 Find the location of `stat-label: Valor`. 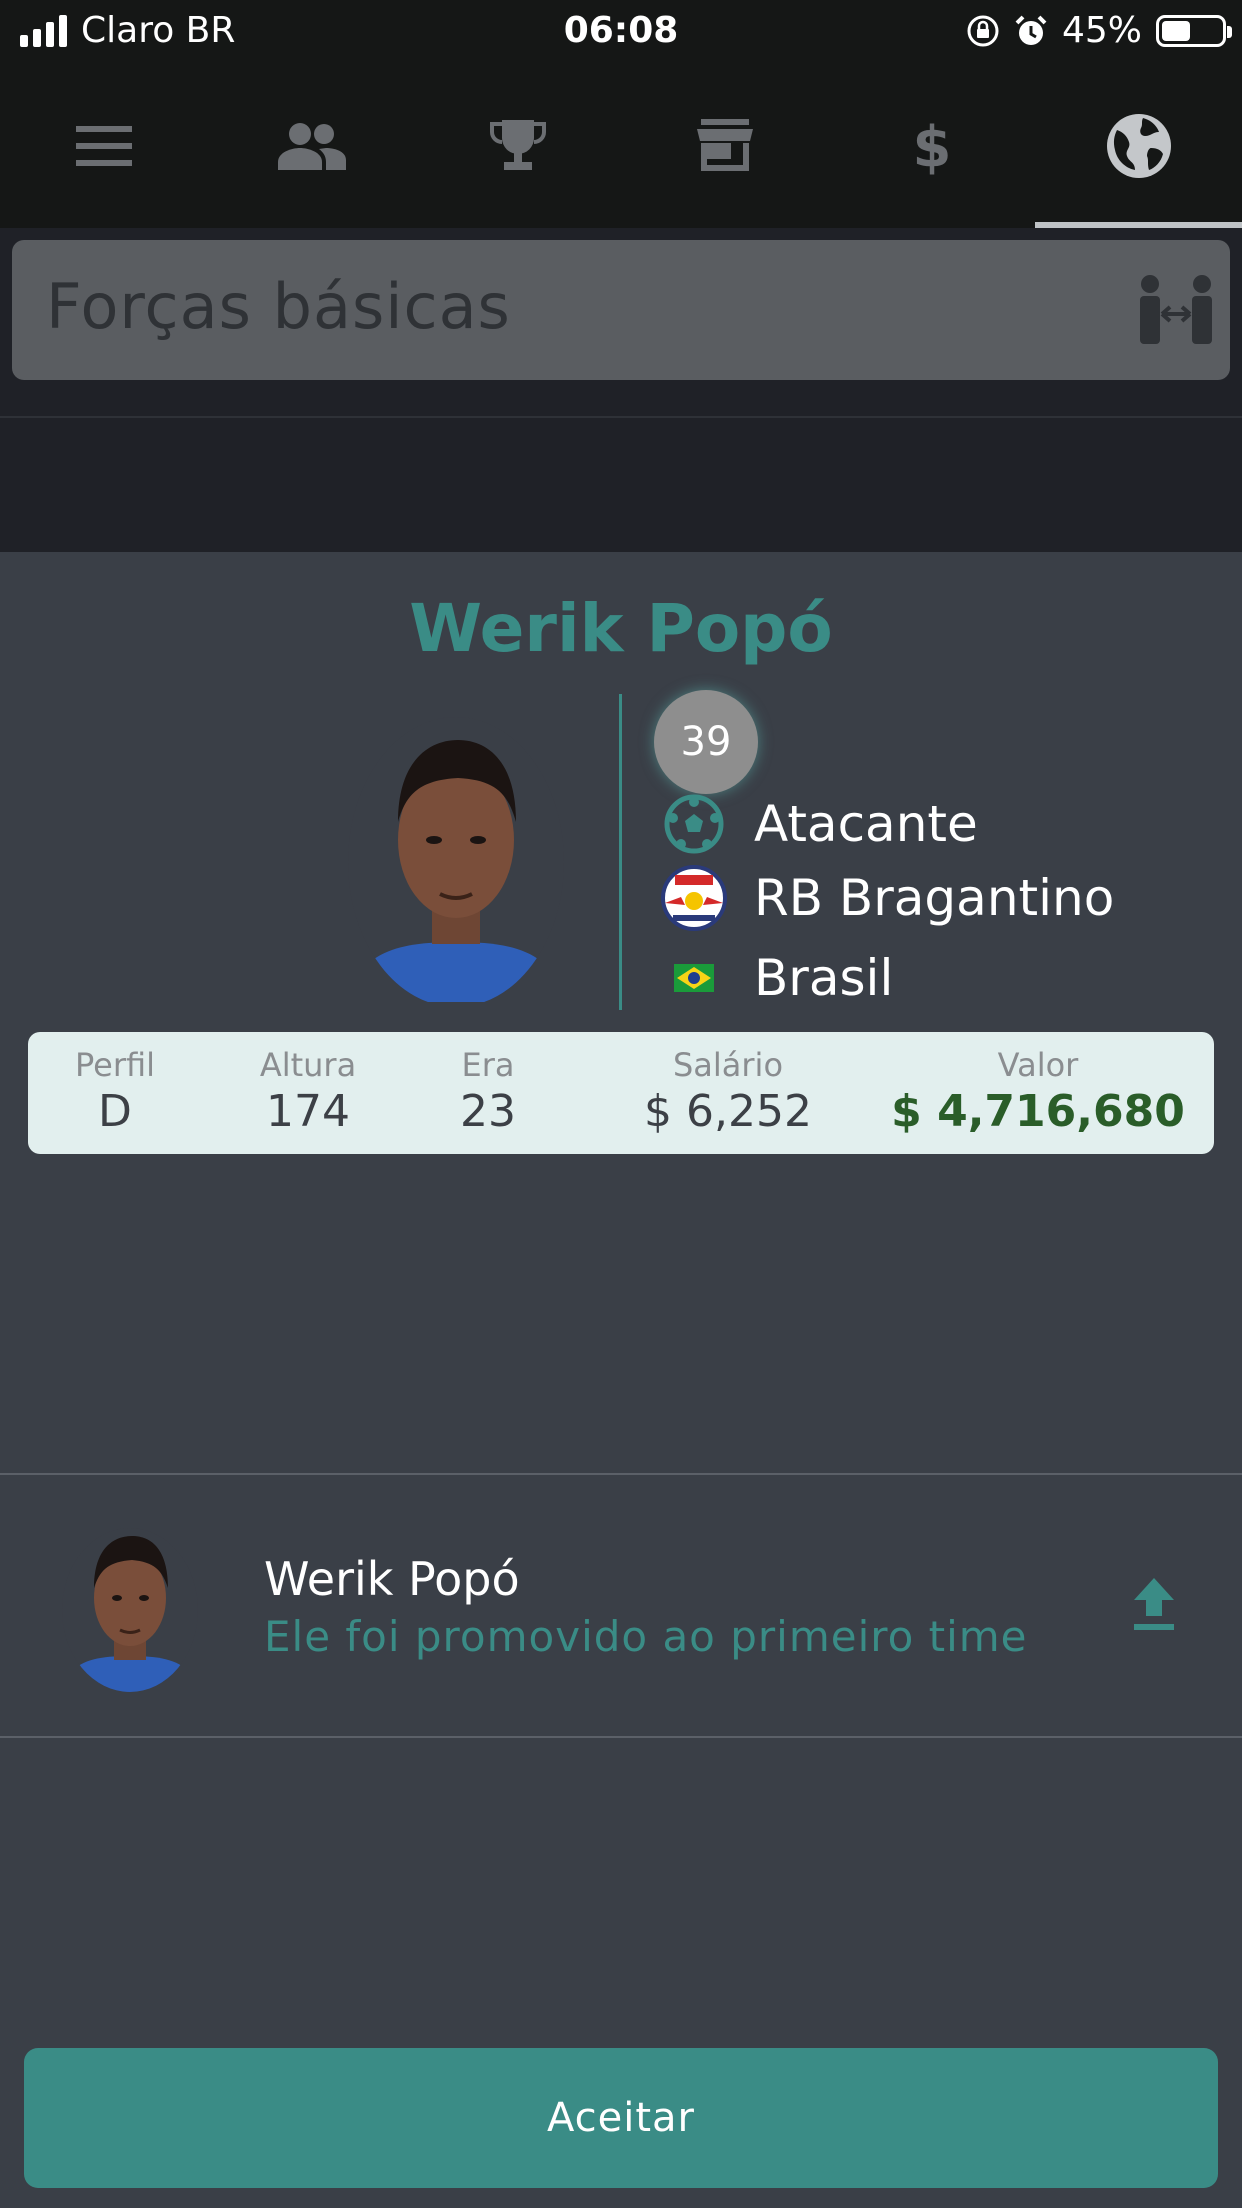

stat-label: Valor is located at coordinates (1038, 1065).